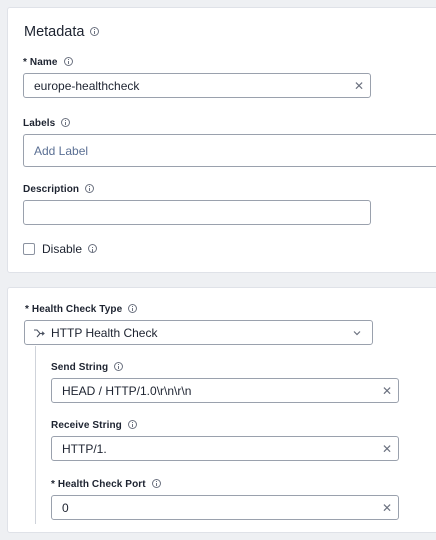 The width and height of the screenshot is (436, 540). Describe the element at coordinates (357, 333) in the screenshot. I see `chevron-down-icon` at that location.